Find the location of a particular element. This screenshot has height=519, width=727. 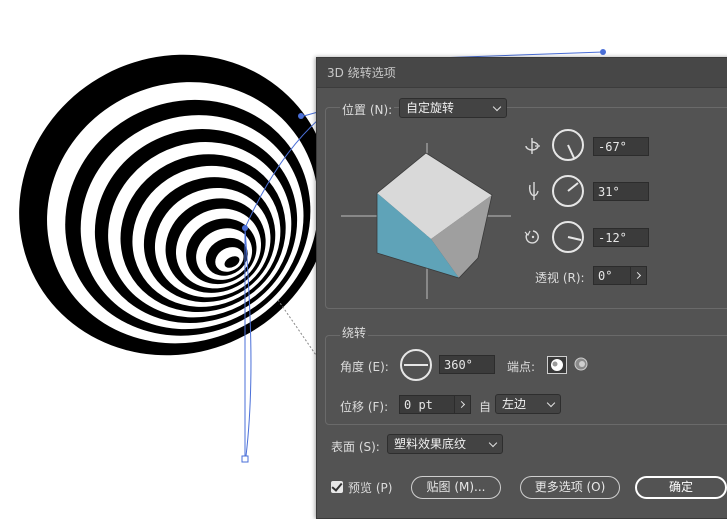

ok-button: 确定 is located at coordinates (681, 487).